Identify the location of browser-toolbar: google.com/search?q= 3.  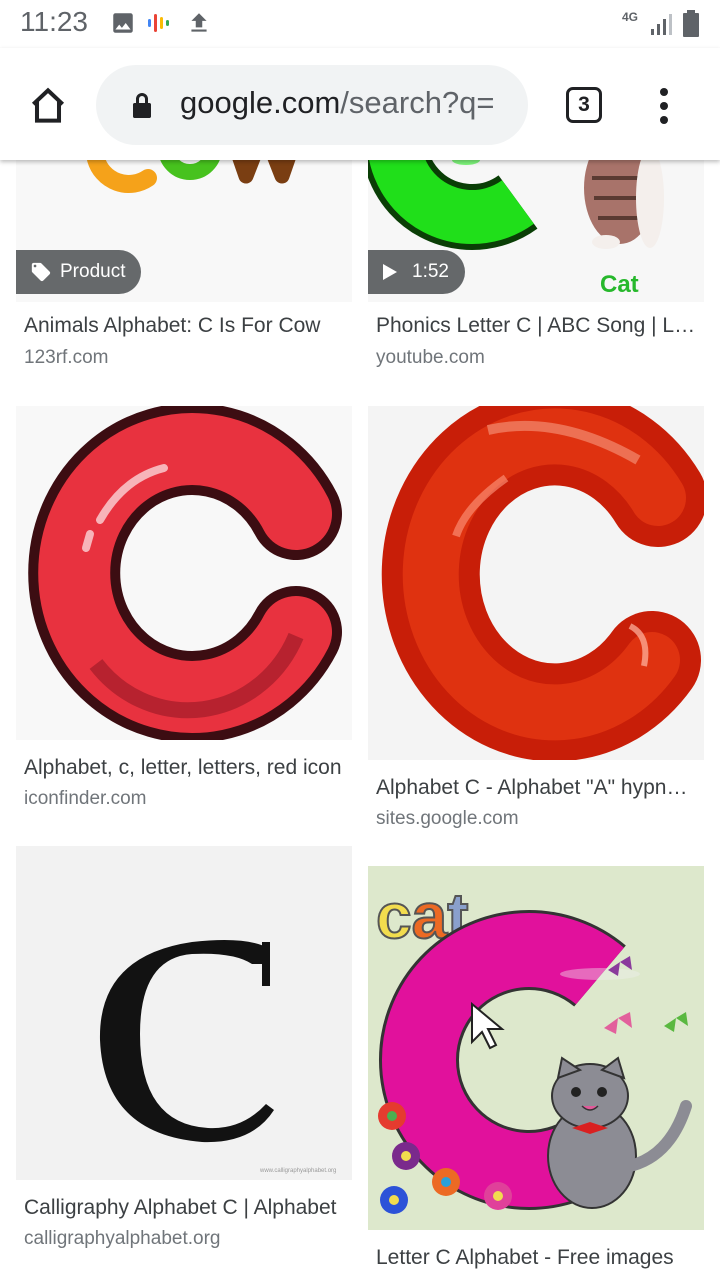
(360, 104).